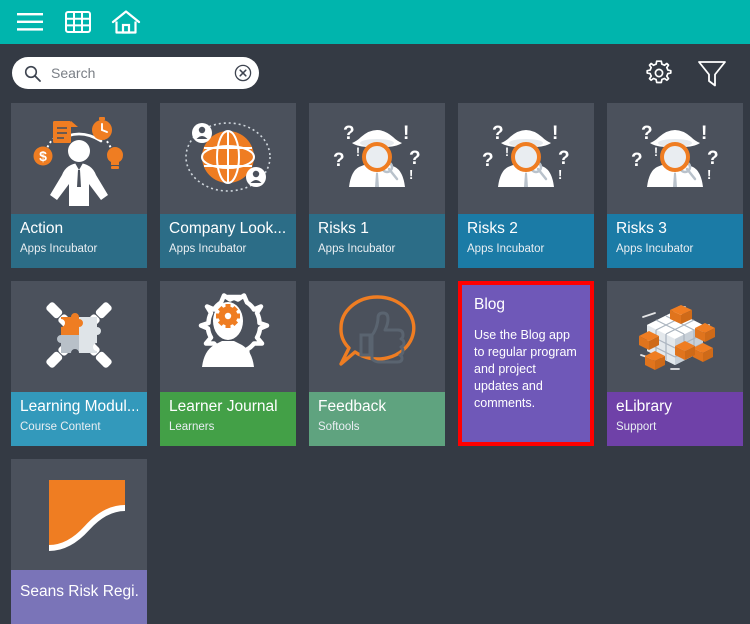  What do you see at coordinates (126, 22) in the screenshot?
I see `home-icon` at bounding box center [126, 22].